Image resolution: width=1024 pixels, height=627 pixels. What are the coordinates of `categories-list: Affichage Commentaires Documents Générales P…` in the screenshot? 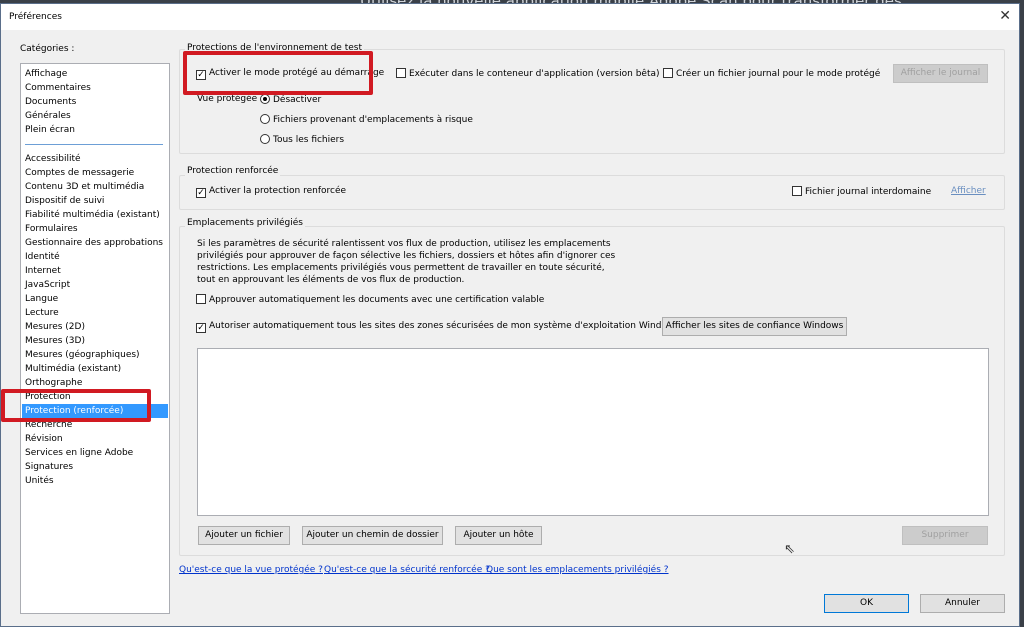 It's located at (95, 338).